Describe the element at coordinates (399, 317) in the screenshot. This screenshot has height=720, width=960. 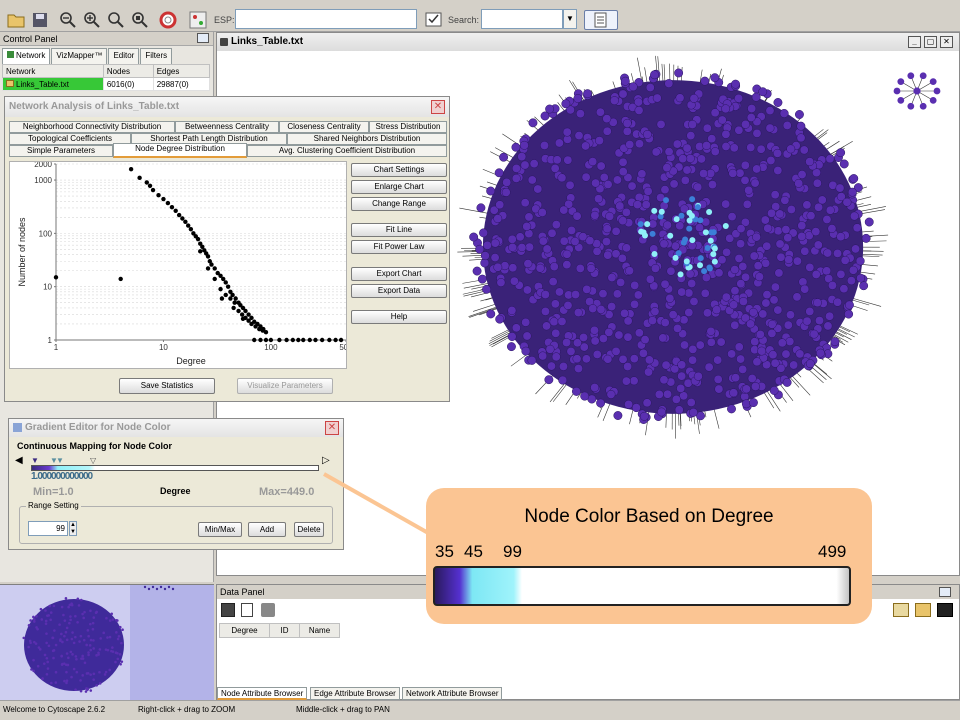
I see `help-button: Help` at that location.